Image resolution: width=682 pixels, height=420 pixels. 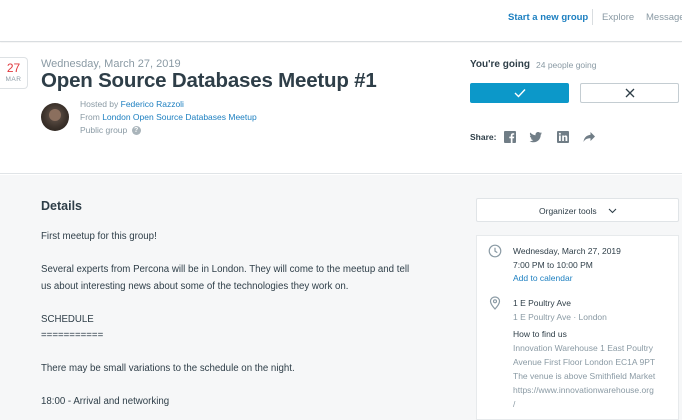 What do you see at coordinates (105, 401) in the screenshot?
I see `description-paragraph: 18:00 - Arrival and networking` at bounding box center [105, 401].